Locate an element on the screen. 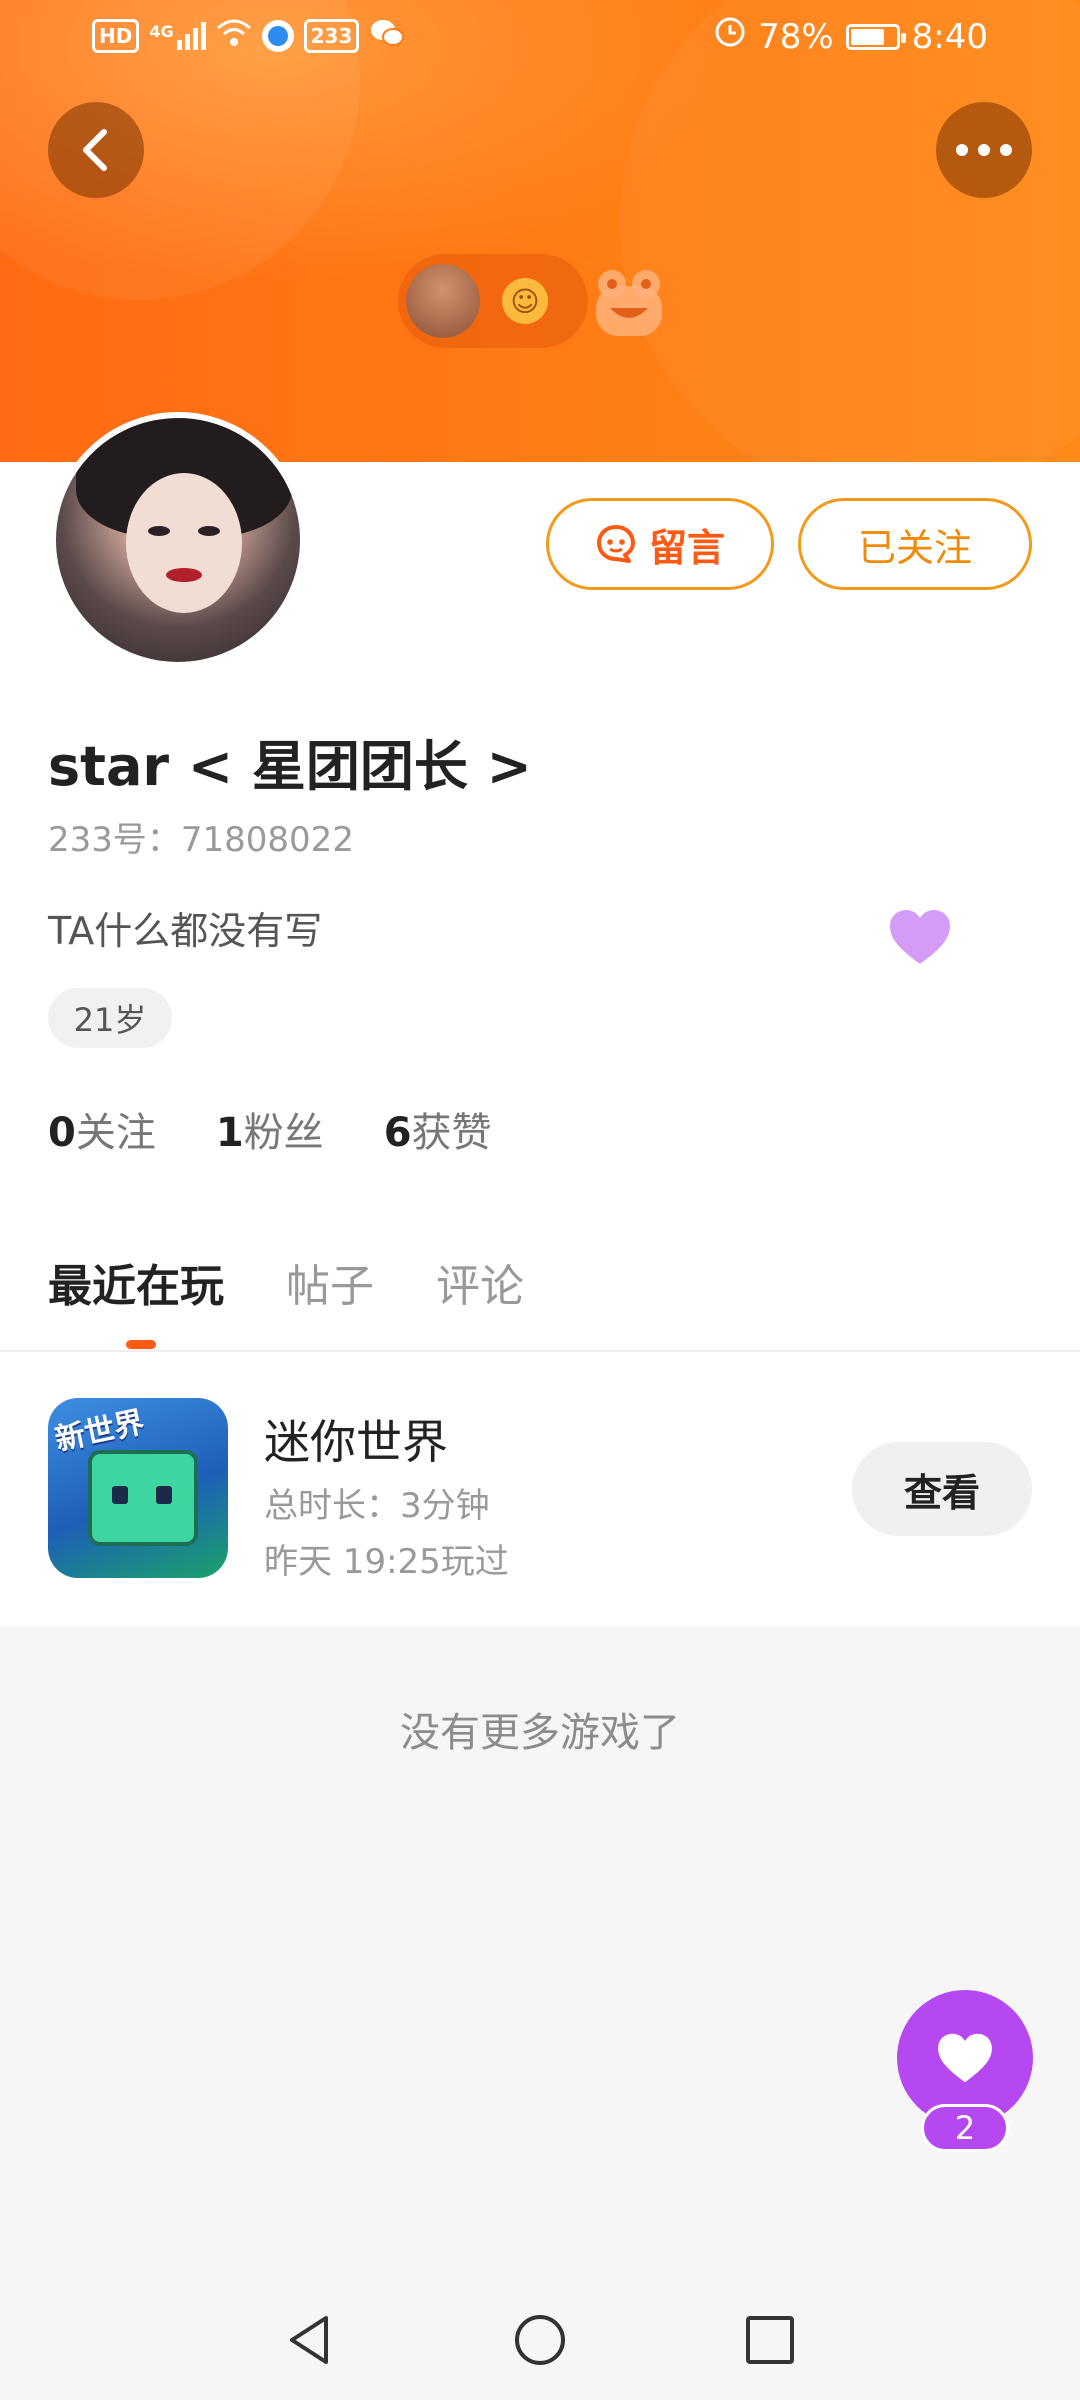 The image size is (1080, 2400). visitor-pill: ☺ is located at coordinates (493, 301).